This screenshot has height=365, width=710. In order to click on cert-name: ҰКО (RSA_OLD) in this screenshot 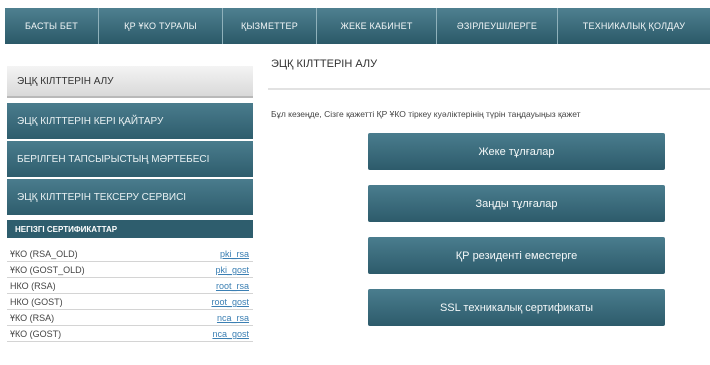, I will do `click(44, 254)`.